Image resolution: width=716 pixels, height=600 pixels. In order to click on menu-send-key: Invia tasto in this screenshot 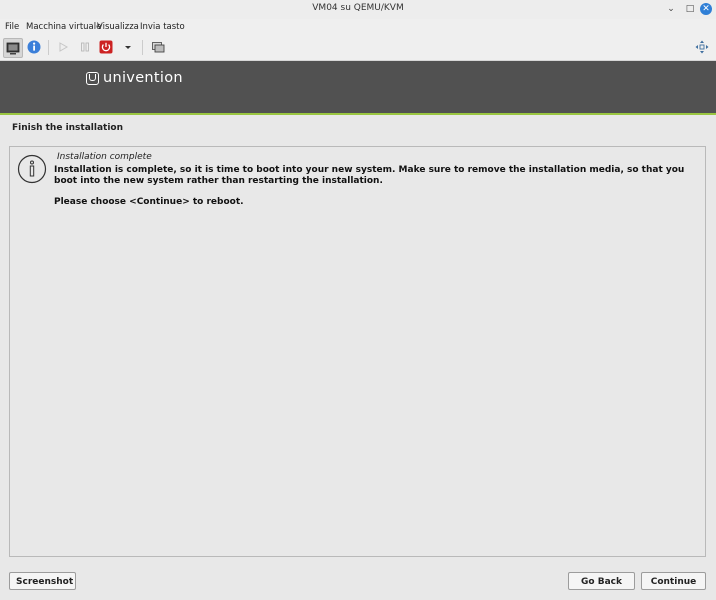, I will do `click(162, 27)`.